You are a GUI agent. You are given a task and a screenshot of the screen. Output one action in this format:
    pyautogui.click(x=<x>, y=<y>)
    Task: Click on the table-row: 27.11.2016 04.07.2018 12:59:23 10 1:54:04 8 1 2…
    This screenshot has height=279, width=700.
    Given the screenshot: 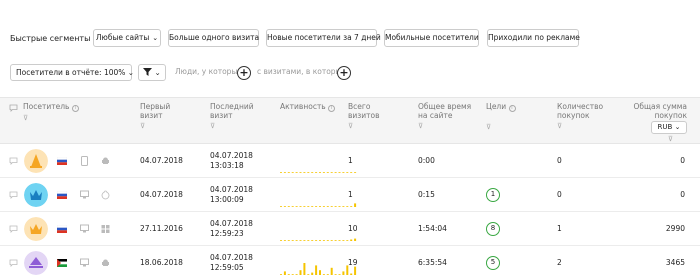 What is the action you would take?
    pyautogui.click(x=350, y=229)
    